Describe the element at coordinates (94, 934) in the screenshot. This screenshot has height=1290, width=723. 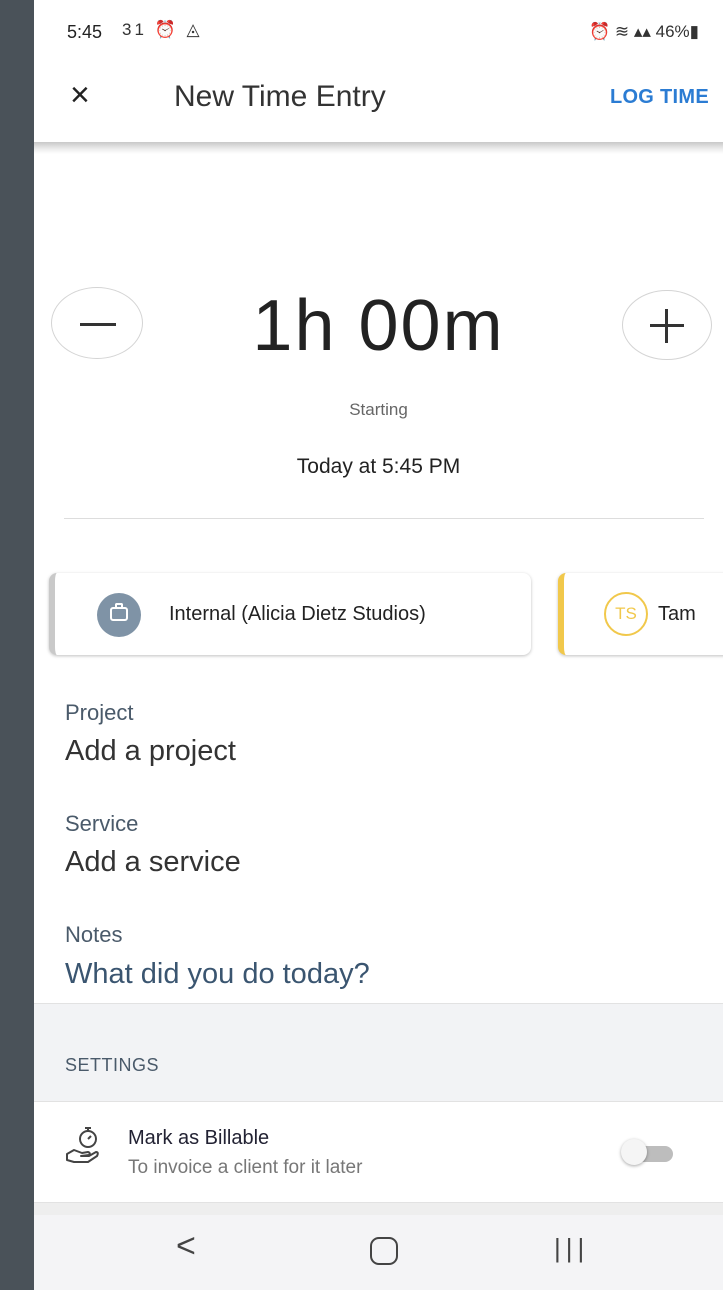
I see `notes-label: Notes` at that location.